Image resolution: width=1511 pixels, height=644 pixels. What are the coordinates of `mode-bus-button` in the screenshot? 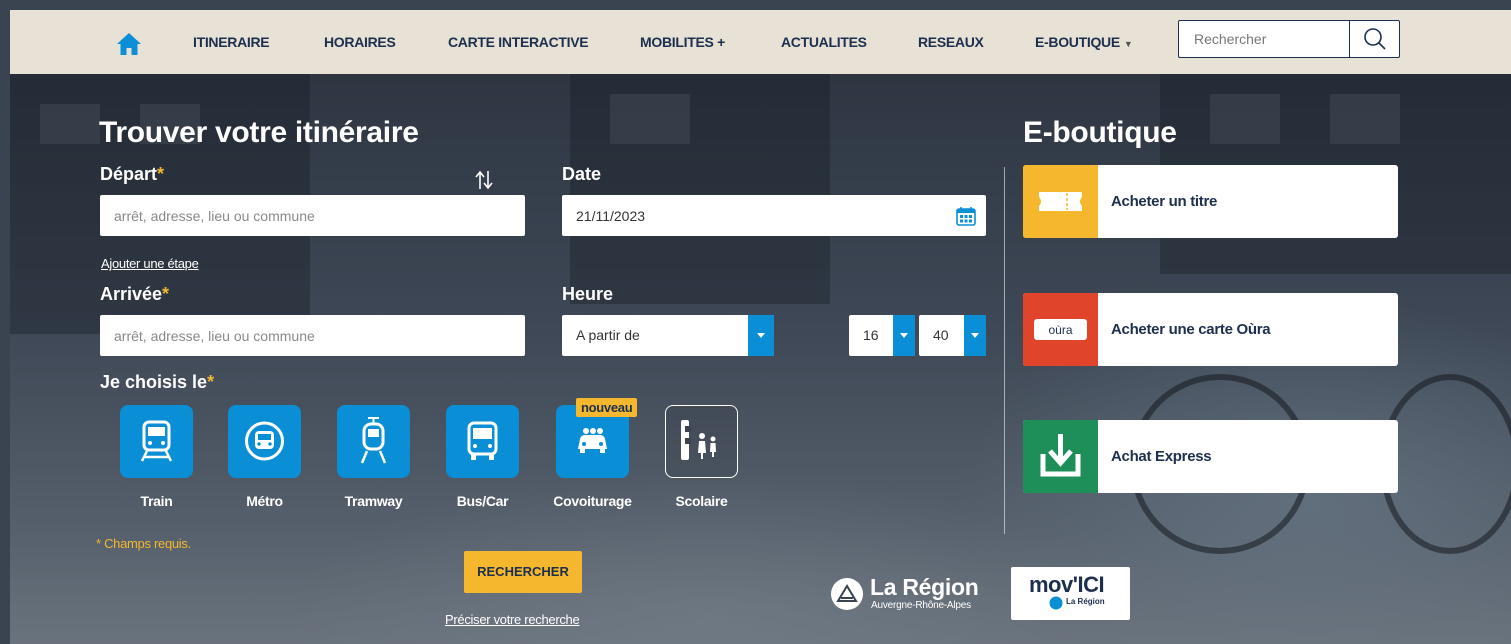 It's located at (482, 441).